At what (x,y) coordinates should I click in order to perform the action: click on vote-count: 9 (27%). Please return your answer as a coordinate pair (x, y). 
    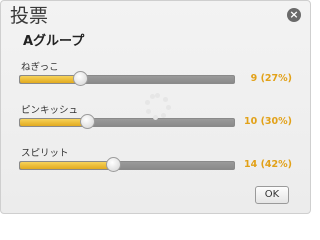
    Looking at the image, I should click on (271, 78).